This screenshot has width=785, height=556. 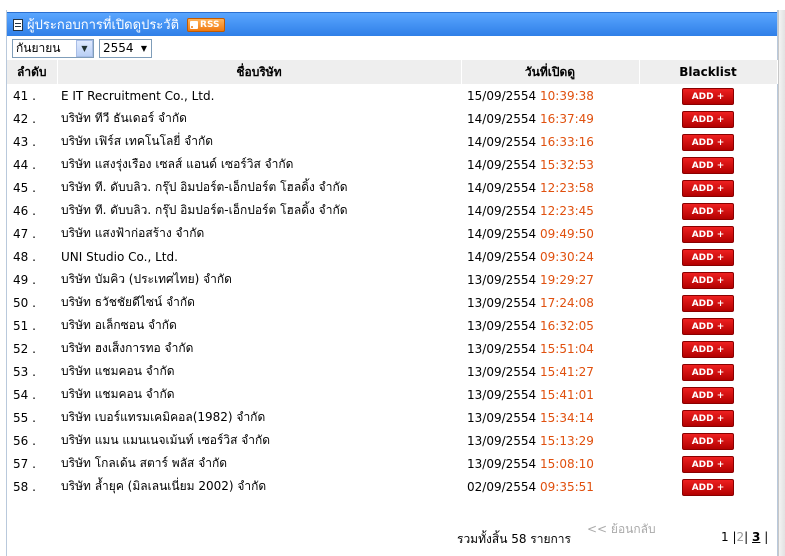 What do you see at coordinates (24, 164) in the screenshot?
I see `row-number: 44 .` at bounding box center [24, 164].